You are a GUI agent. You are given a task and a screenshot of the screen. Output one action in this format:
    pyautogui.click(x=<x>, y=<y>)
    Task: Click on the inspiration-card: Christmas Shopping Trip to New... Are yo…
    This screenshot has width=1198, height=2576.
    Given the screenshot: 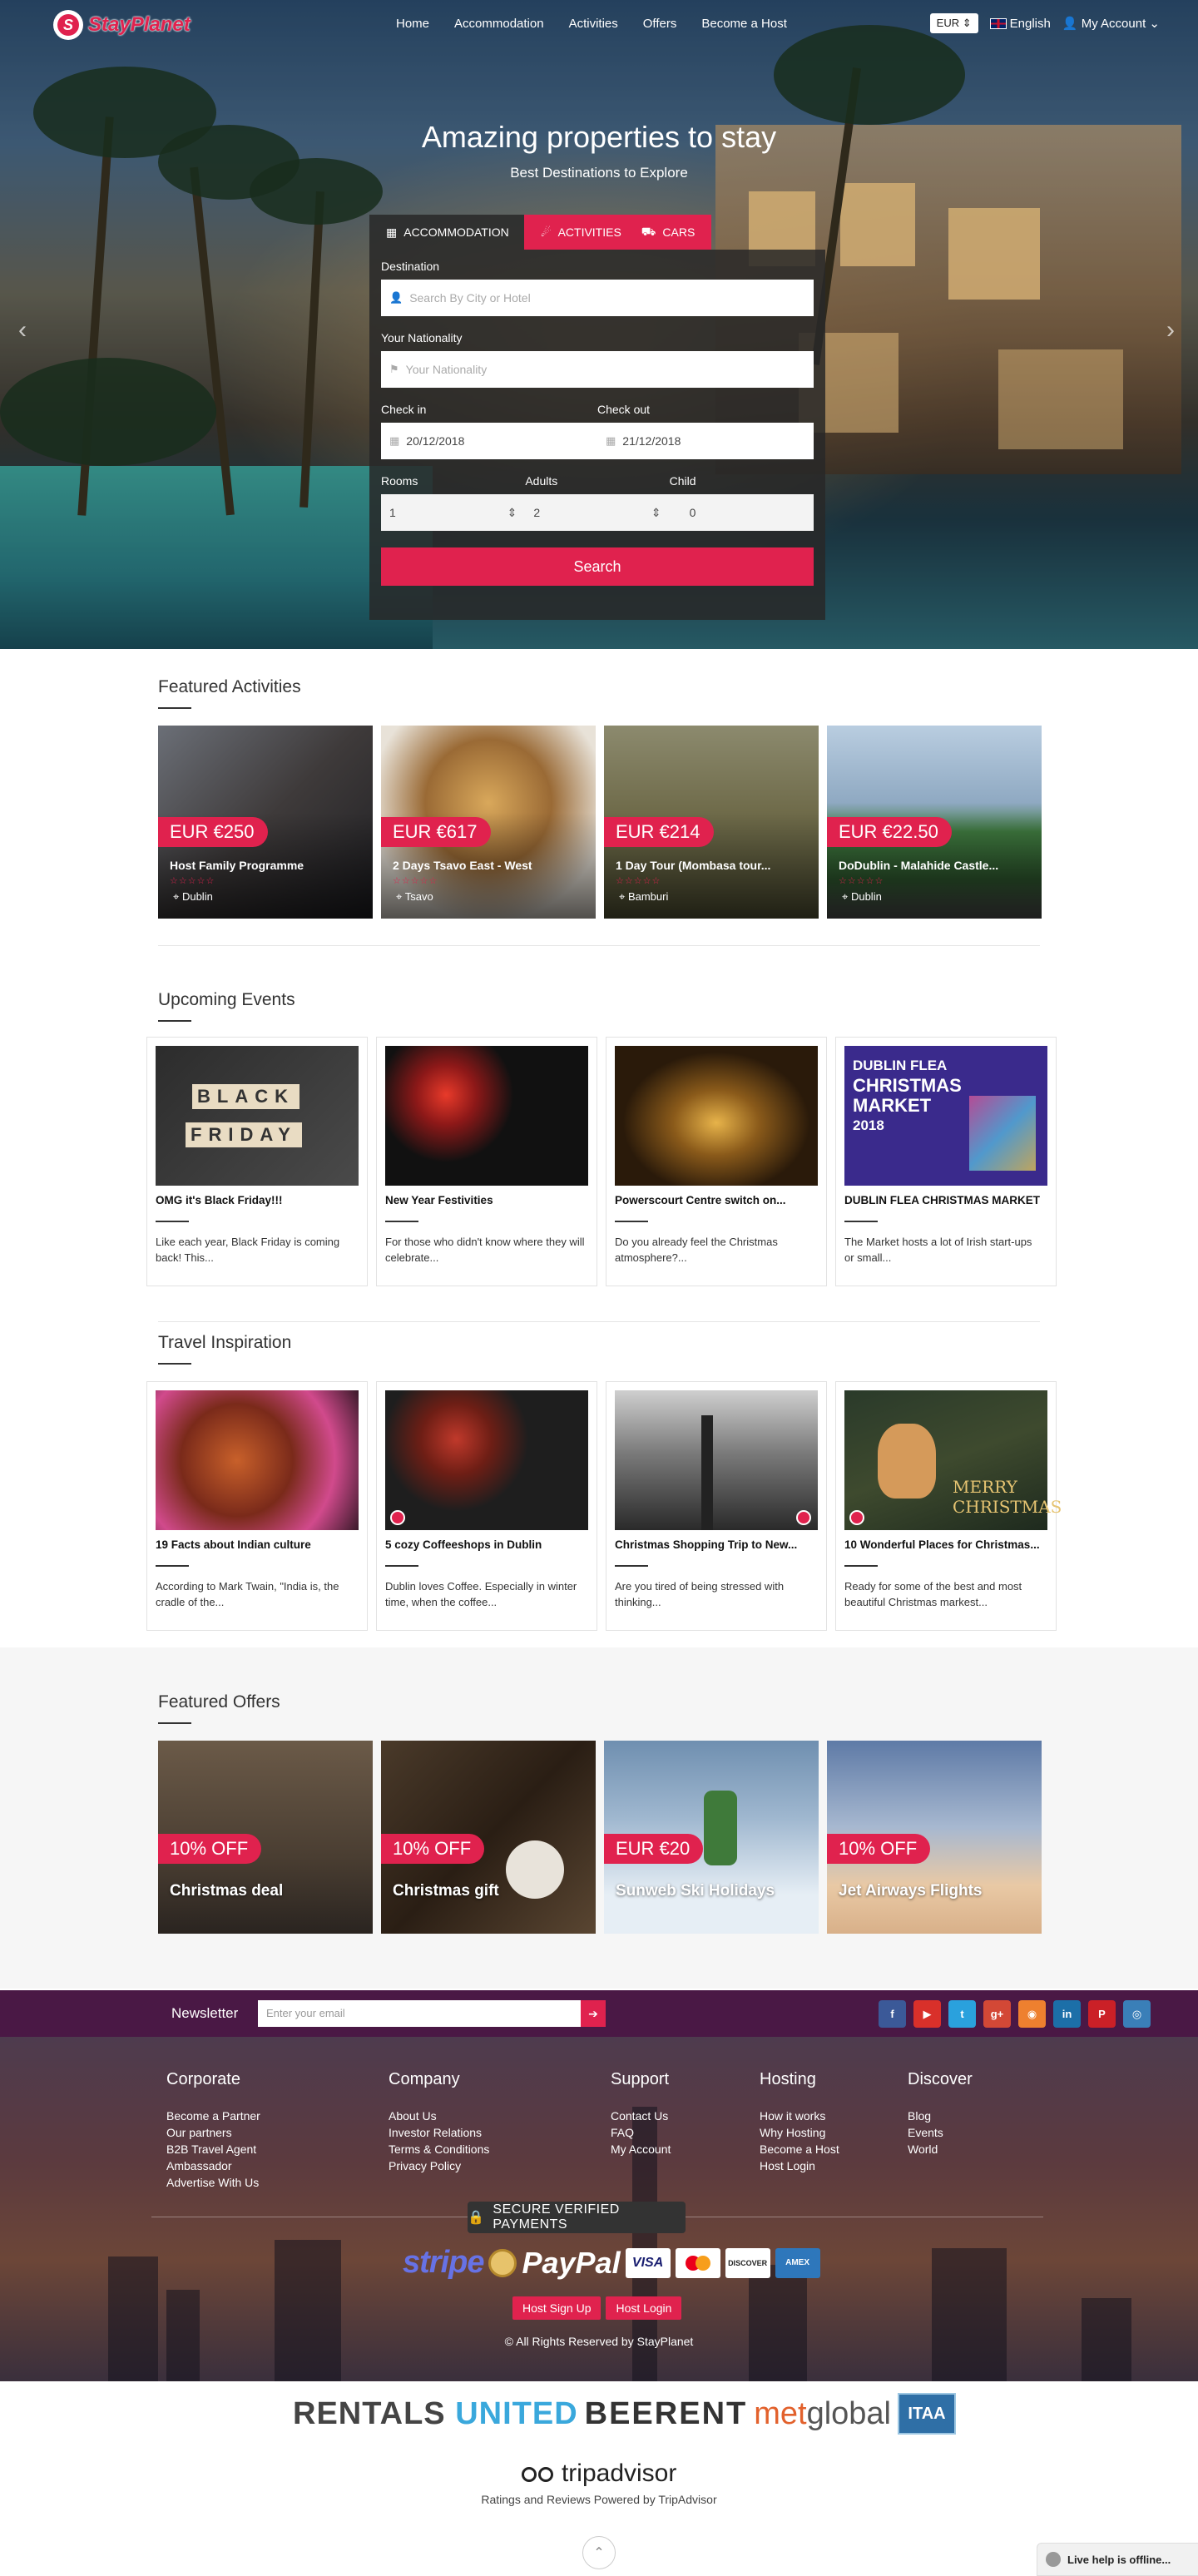 What is the action you would take?
    pyautogui.click(x=717, y=1506)
    